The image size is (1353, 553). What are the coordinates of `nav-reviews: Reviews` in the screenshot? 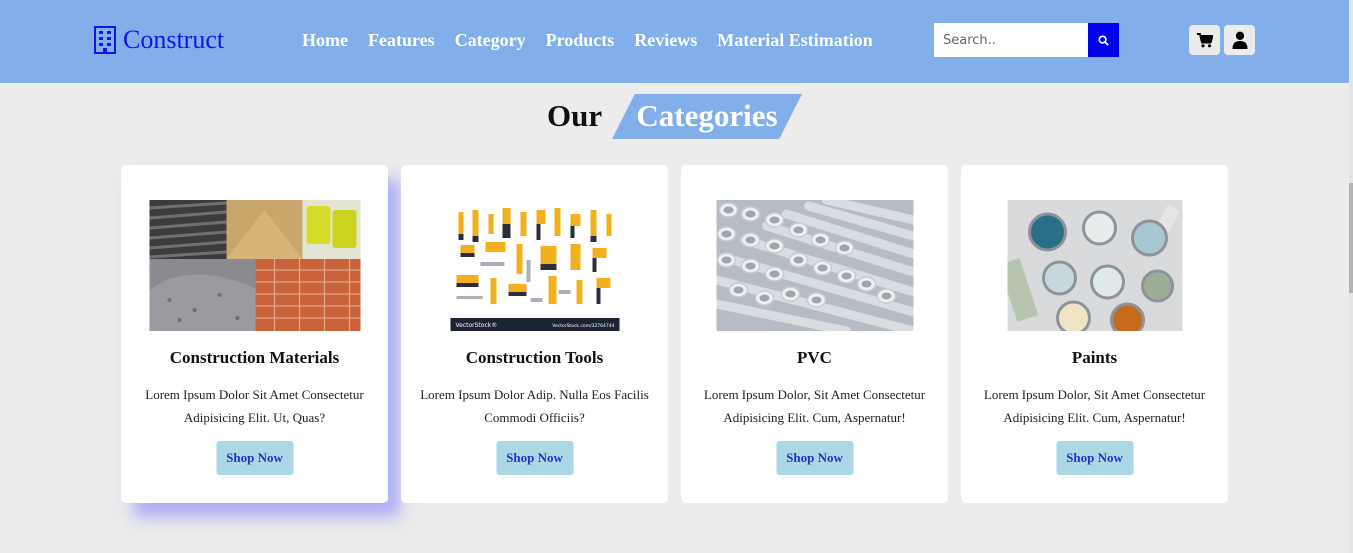 It's located at (665, 40).